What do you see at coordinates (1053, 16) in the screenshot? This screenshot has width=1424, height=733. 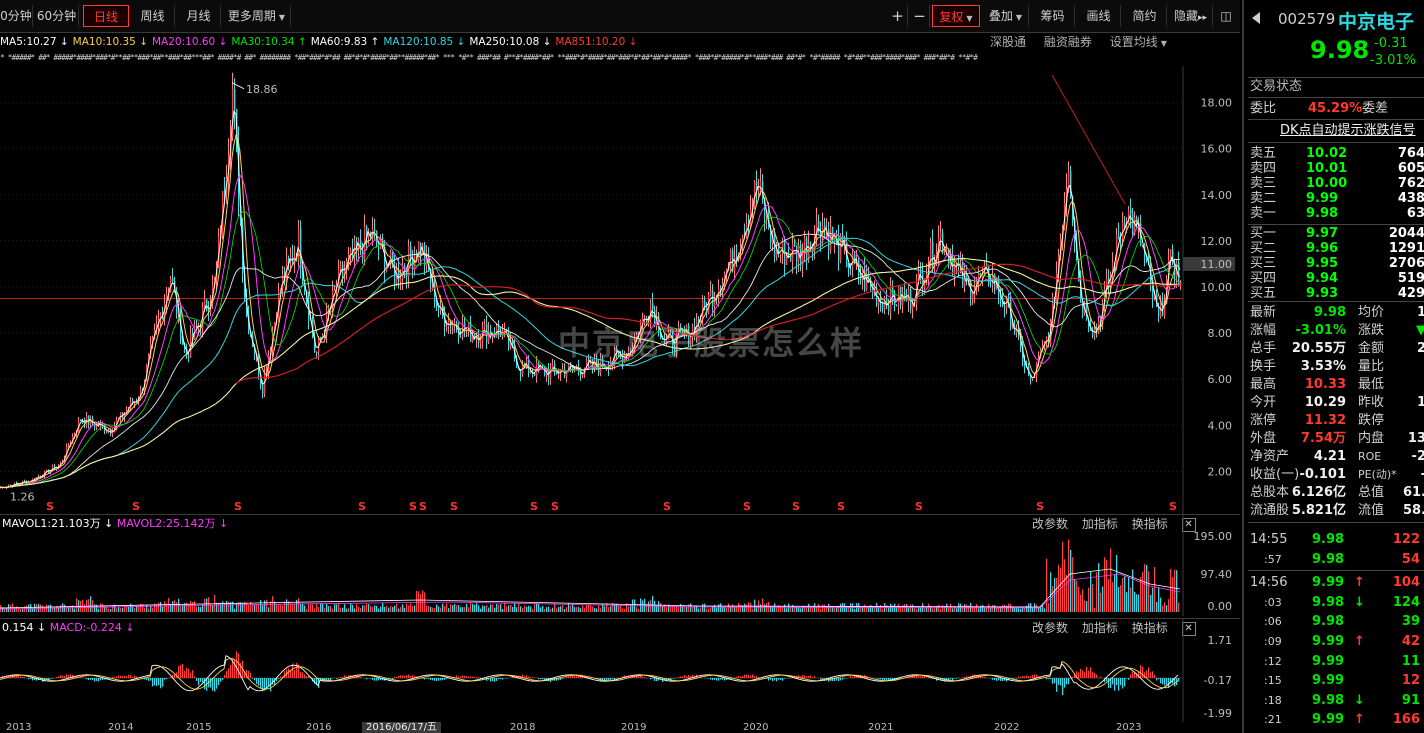 I see `chips-button: 筹码` at bounding box center [1053, 16].